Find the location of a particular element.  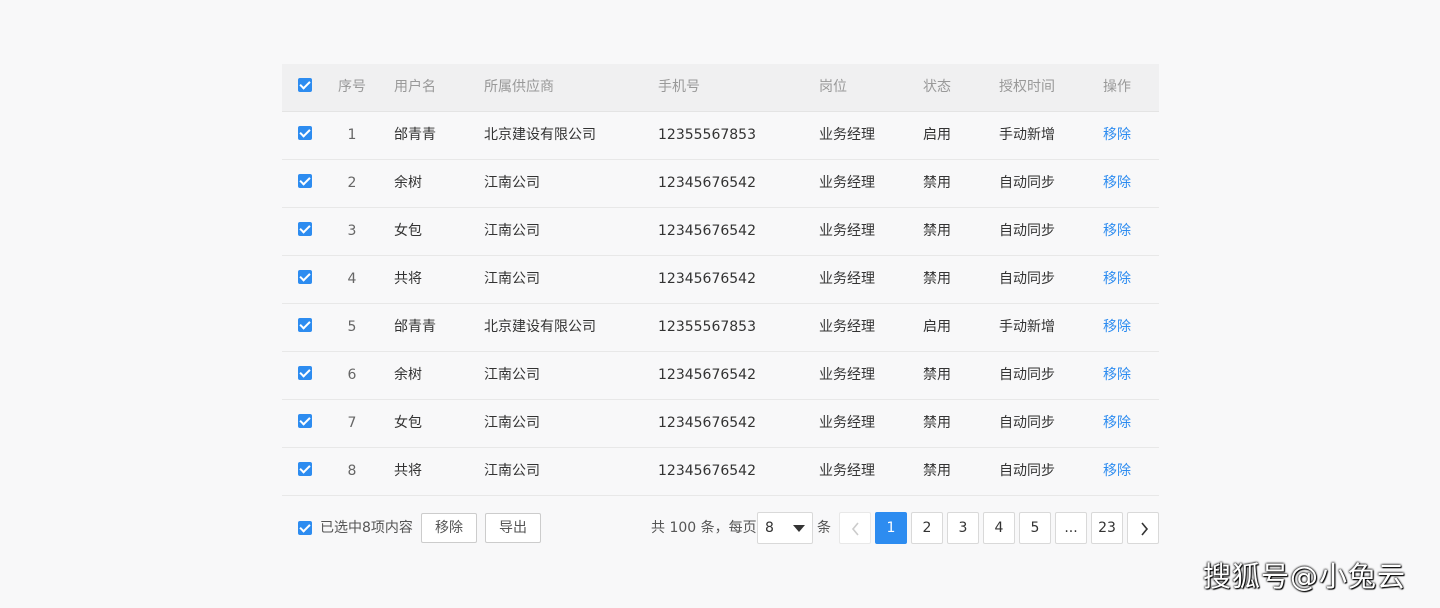

select-all-checkbox is located at coordinates (305, 87).